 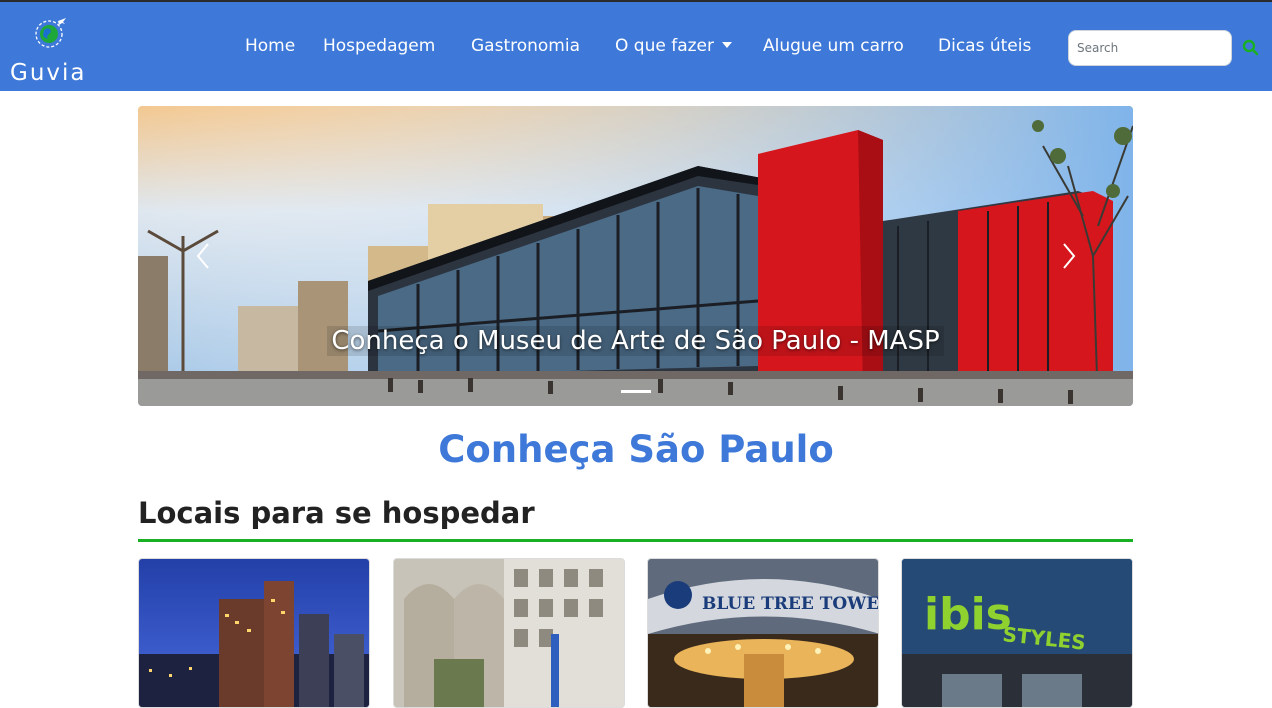 I want to click on nav-item-home: Home, so click(x=270, y=46).